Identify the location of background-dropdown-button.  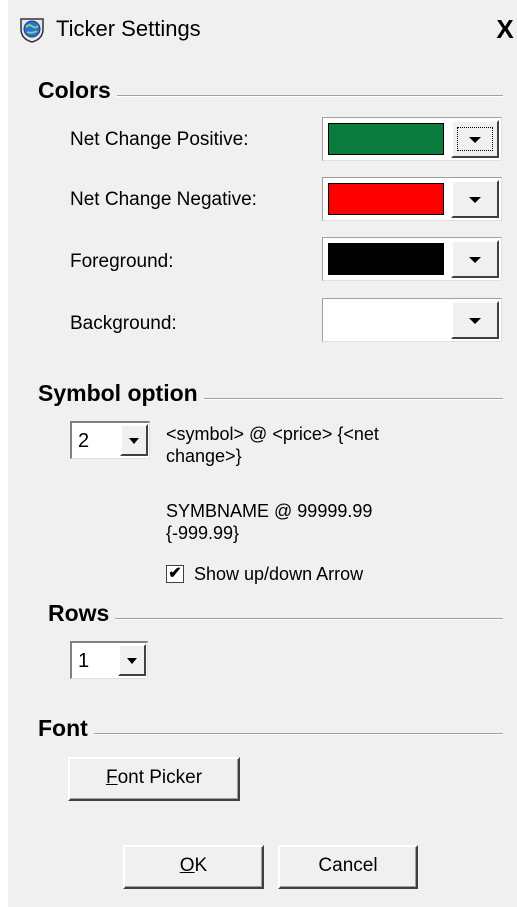
(475, 320).